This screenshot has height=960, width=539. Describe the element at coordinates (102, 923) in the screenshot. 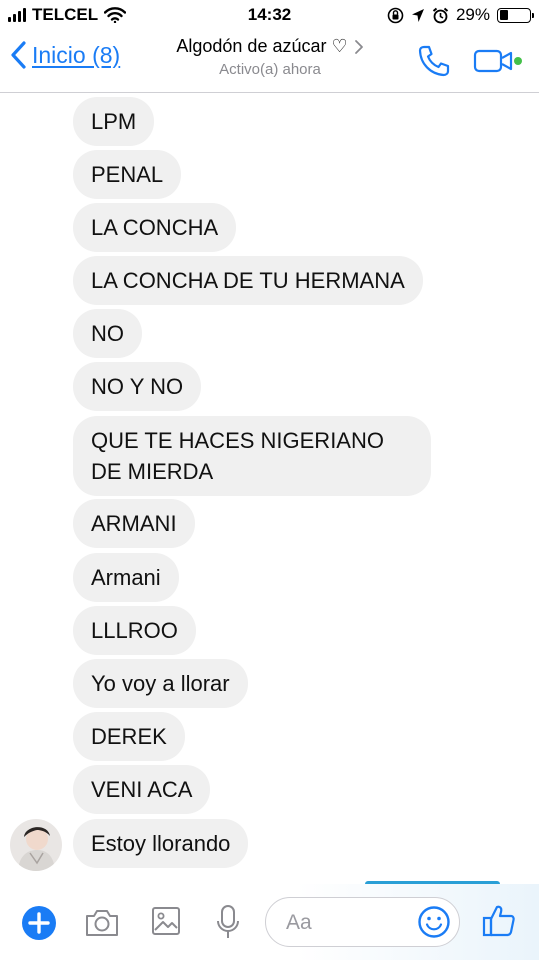

I see `camera-icon` at that location.